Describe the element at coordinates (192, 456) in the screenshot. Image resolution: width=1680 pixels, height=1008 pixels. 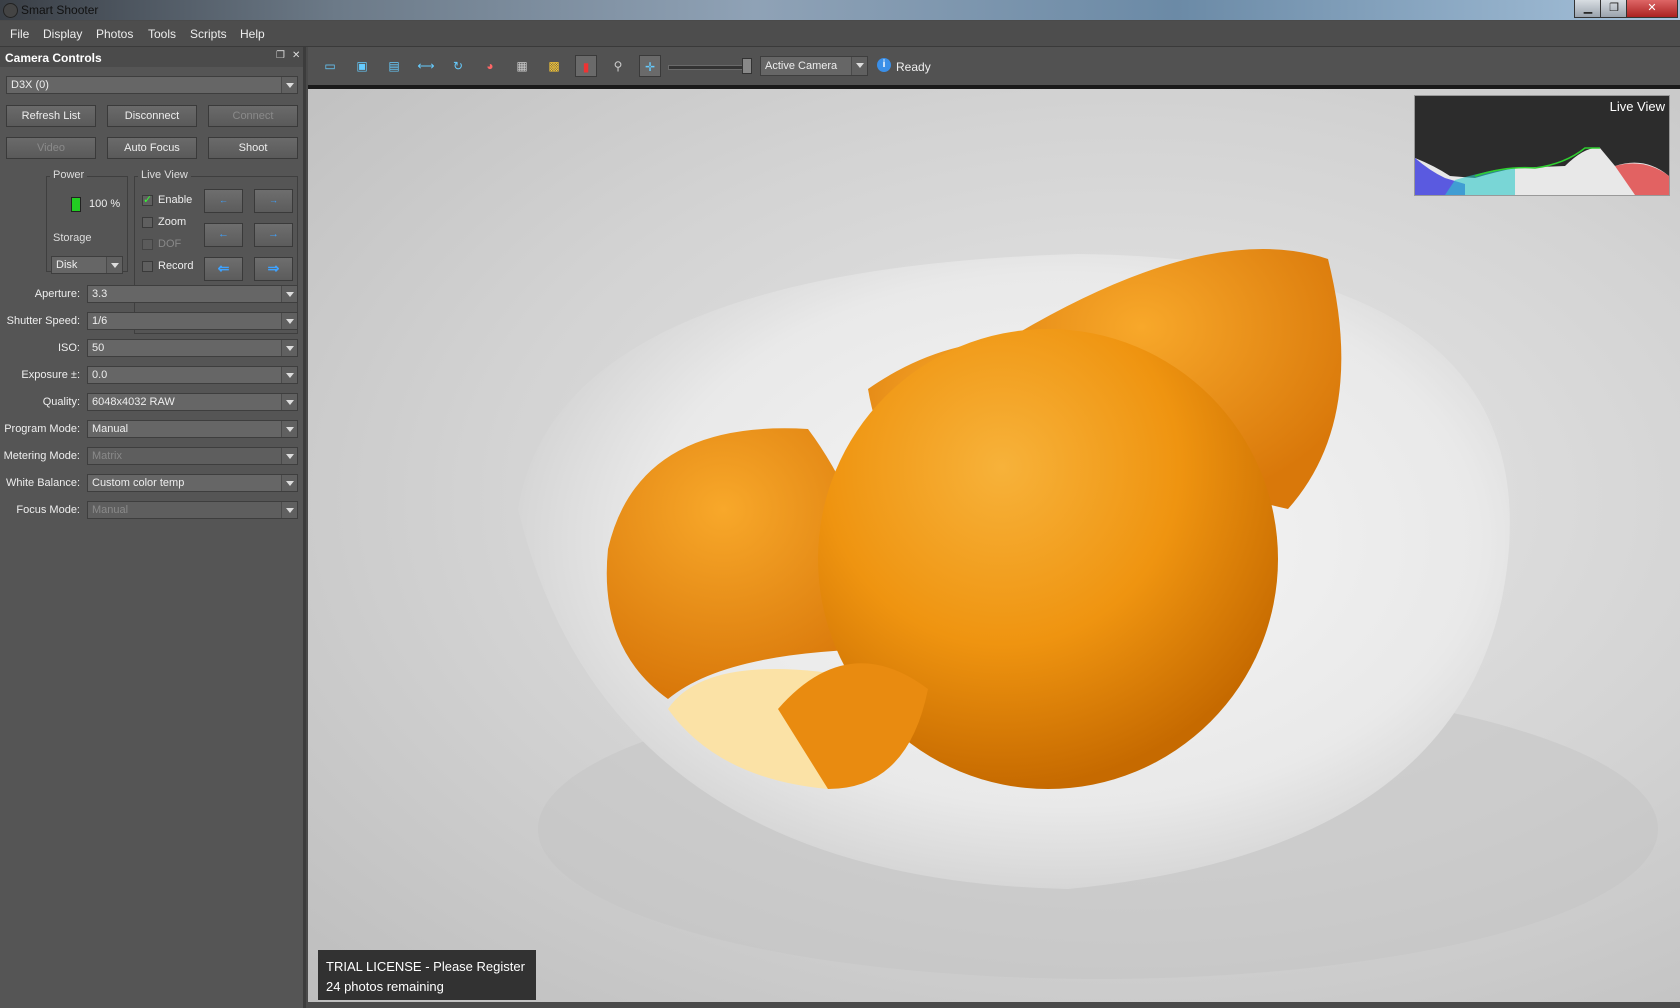
I see `metering-mode-select: Matrix` at that location.